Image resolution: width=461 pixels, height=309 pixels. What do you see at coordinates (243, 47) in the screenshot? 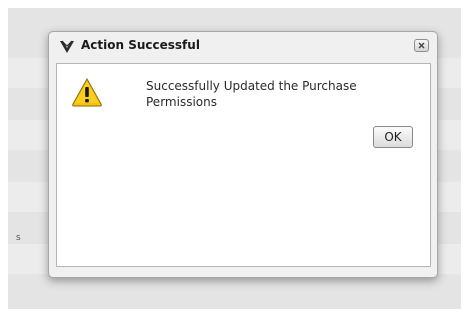
I see `dialog-titlebar: Action Successful` at bounding box center [243, 47].